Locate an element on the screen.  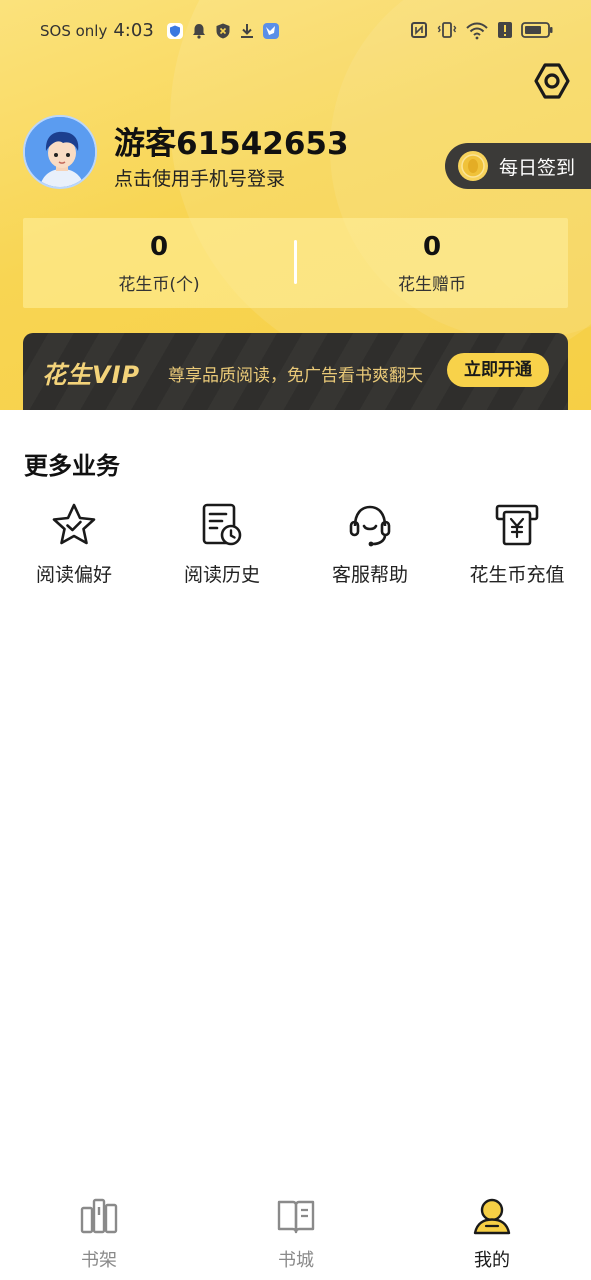
service-label: 客服帮助 is located at coordinates (369, 575).